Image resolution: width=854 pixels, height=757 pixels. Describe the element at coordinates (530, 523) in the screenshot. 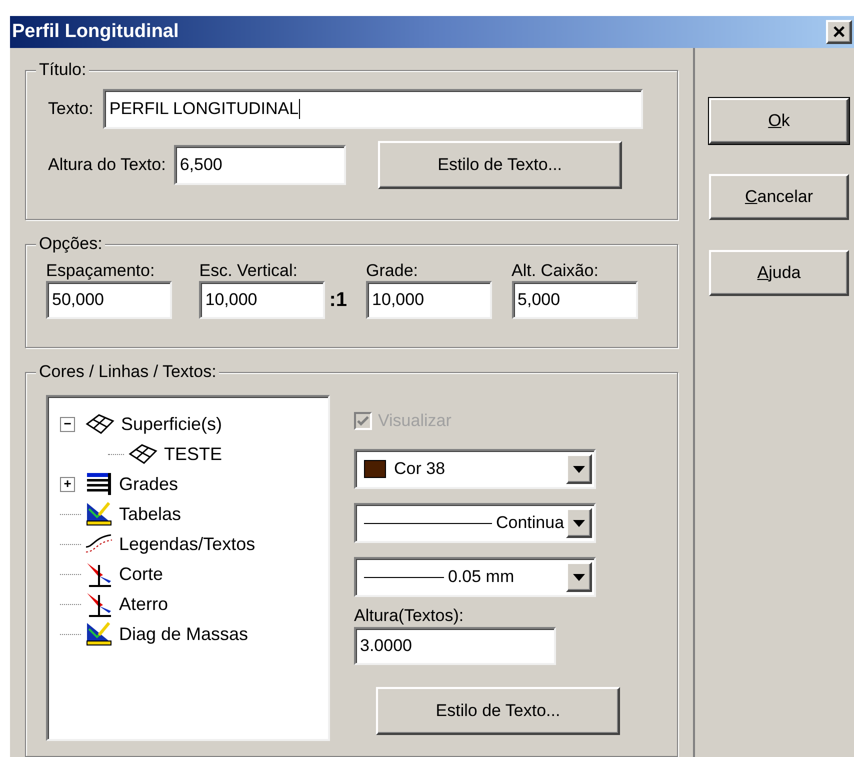

I see `combo-value: Continua` at that location.